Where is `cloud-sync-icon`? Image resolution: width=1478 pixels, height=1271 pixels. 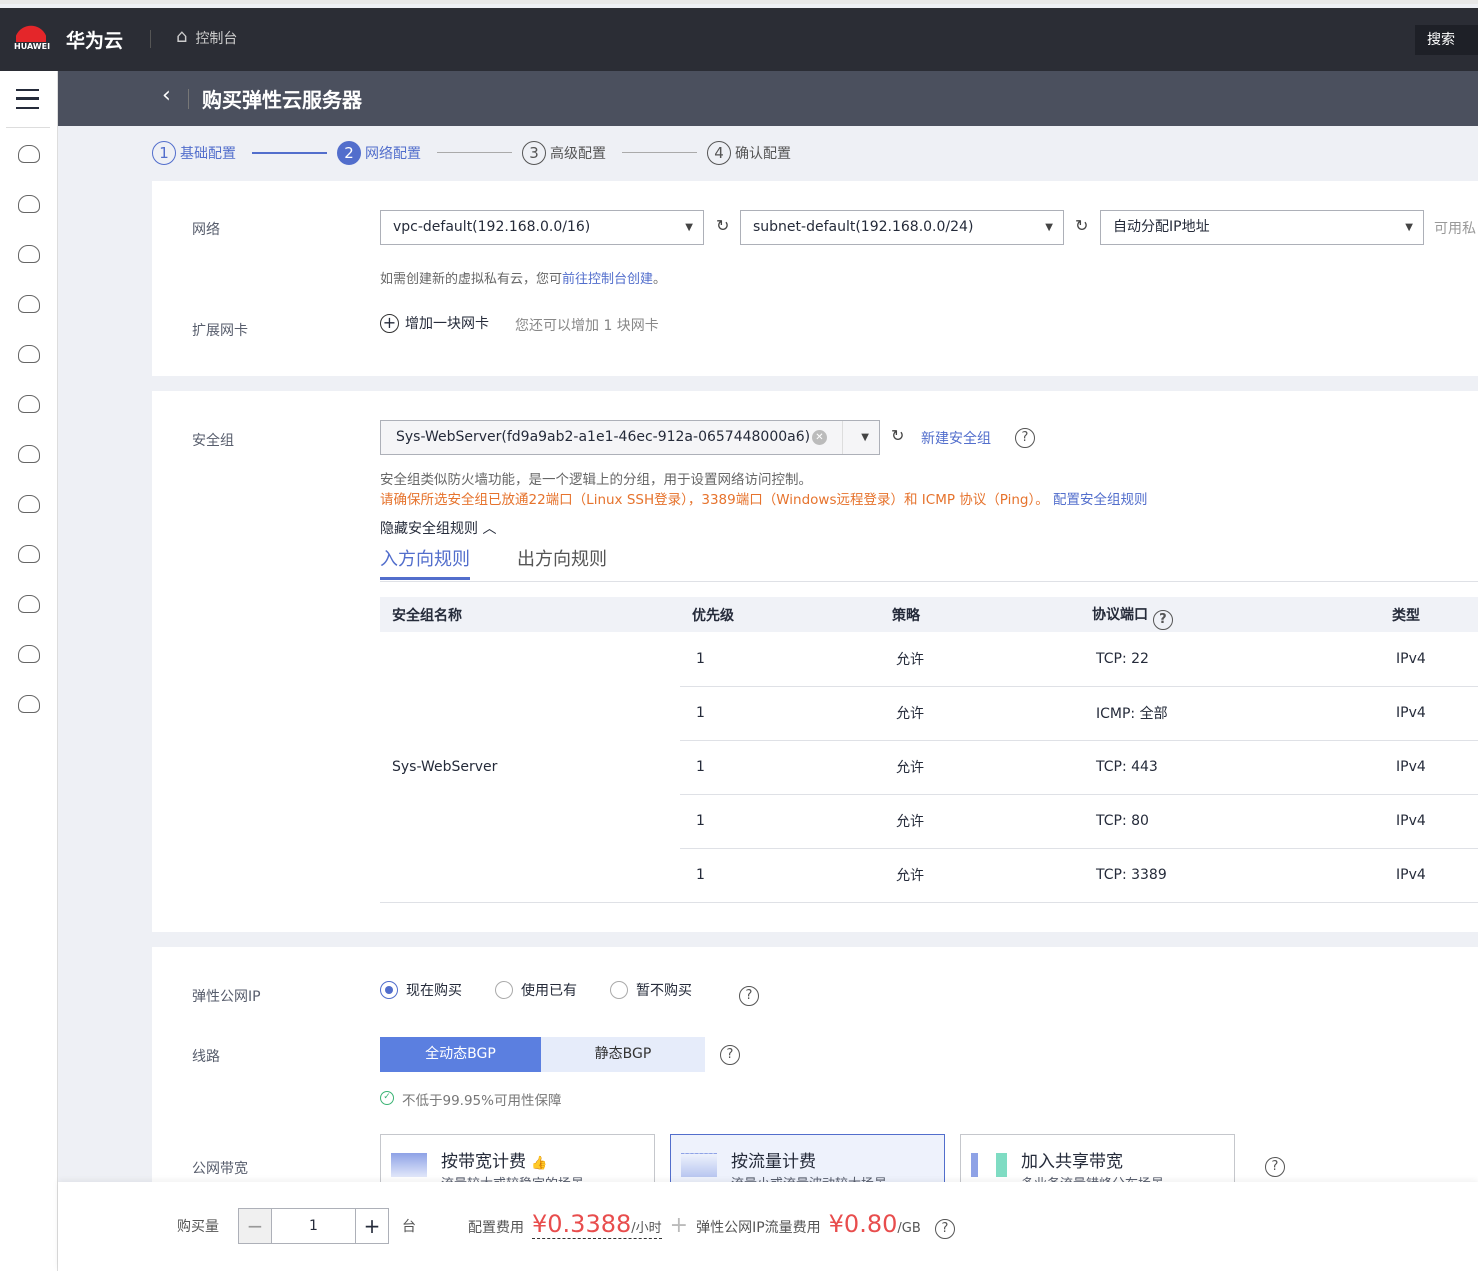 cloud-sync-icon is located at coordinates (29, 504).